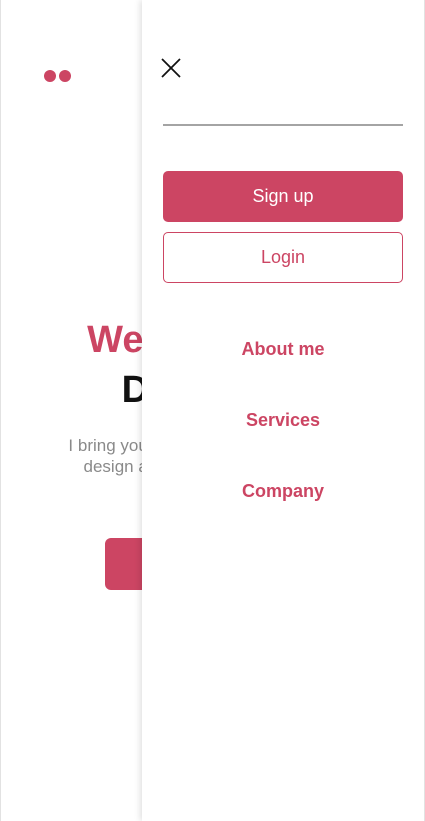  Describe the element at coordinates (283, 257) in the screenshot. I see `login-button: Login` at that location.